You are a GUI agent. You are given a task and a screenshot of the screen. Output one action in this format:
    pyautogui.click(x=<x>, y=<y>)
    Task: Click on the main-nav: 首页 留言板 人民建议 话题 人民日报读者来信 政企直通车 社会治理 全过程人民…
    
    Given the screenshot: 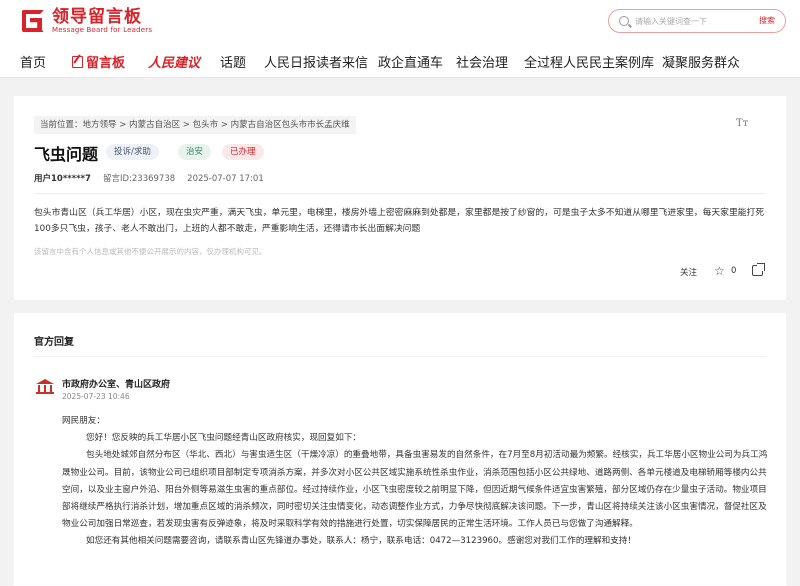 What is the action you would take?
    pyautogui.click(x=400, y=61)
    